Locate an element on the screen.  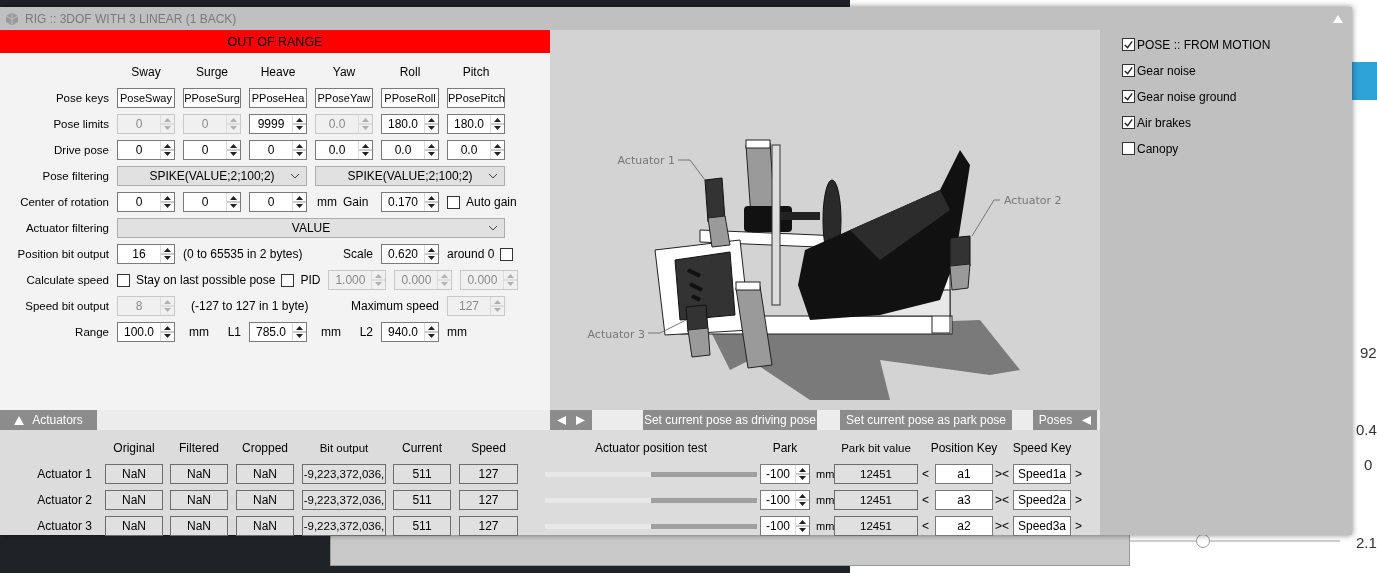
checkbox-label: POSE :: FROM MOTION is located at coordinates (1204, 44).